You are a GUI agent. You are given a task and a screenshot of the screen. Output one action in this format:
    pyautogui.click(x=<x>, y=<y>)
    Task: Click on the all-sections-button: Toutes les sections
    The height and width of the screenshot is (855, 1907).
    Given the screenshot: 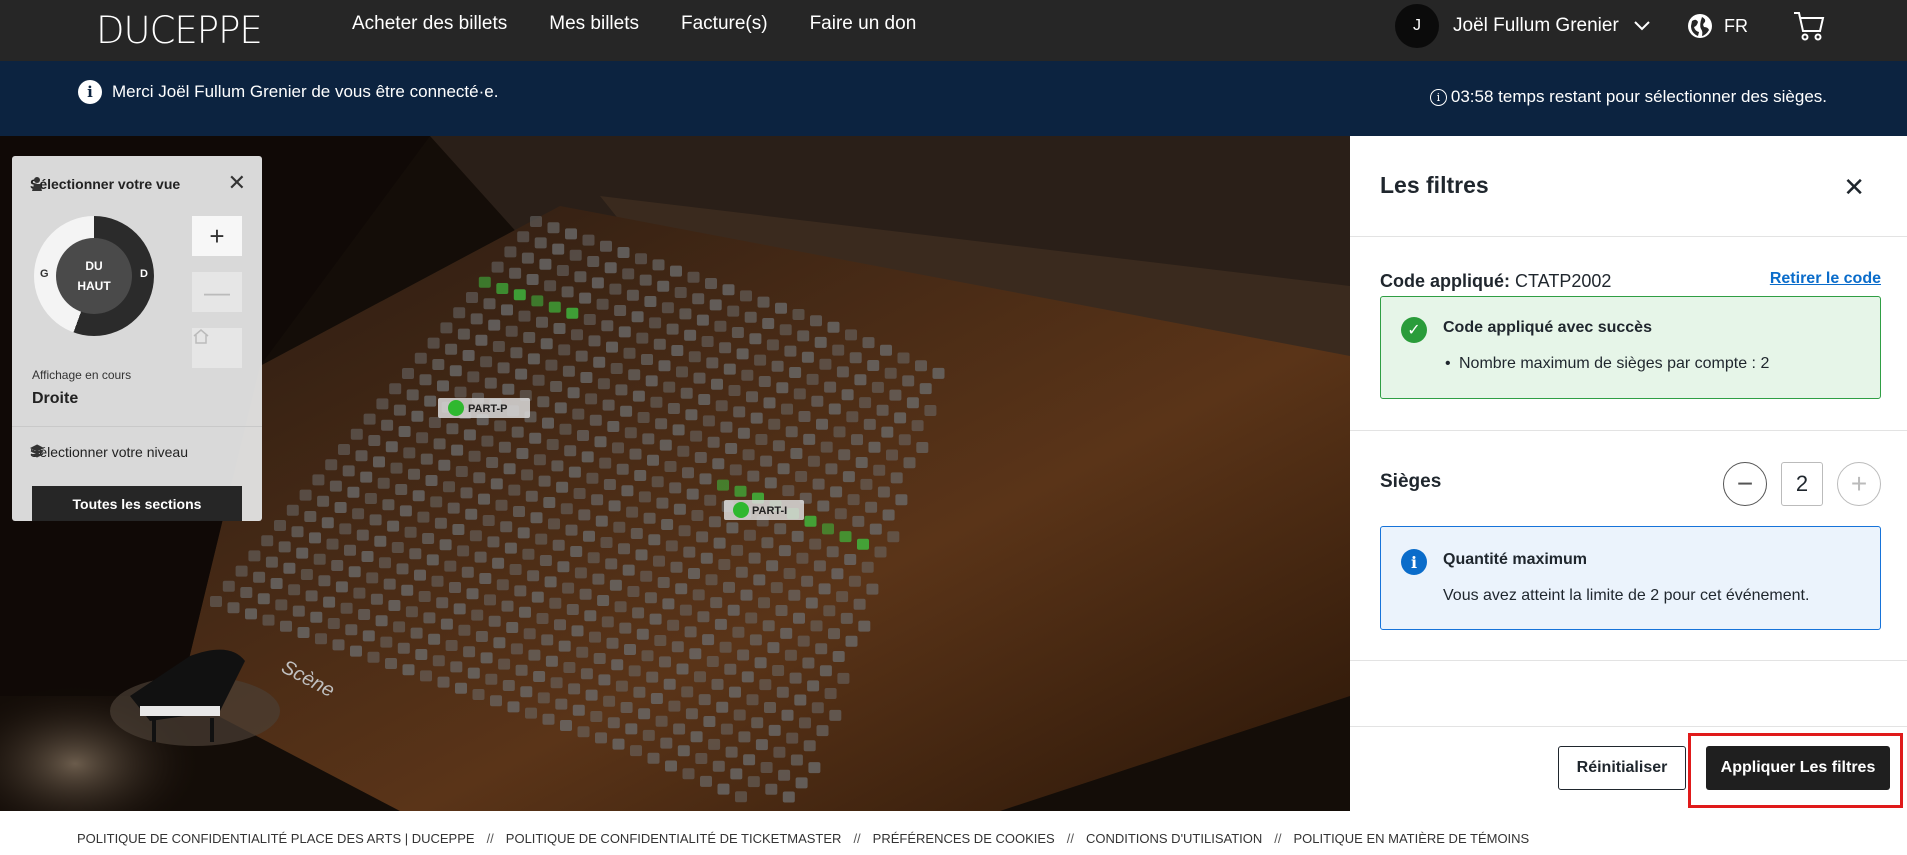 What is the action you would take?
    pyautogui.click(x=137, y=503)
    